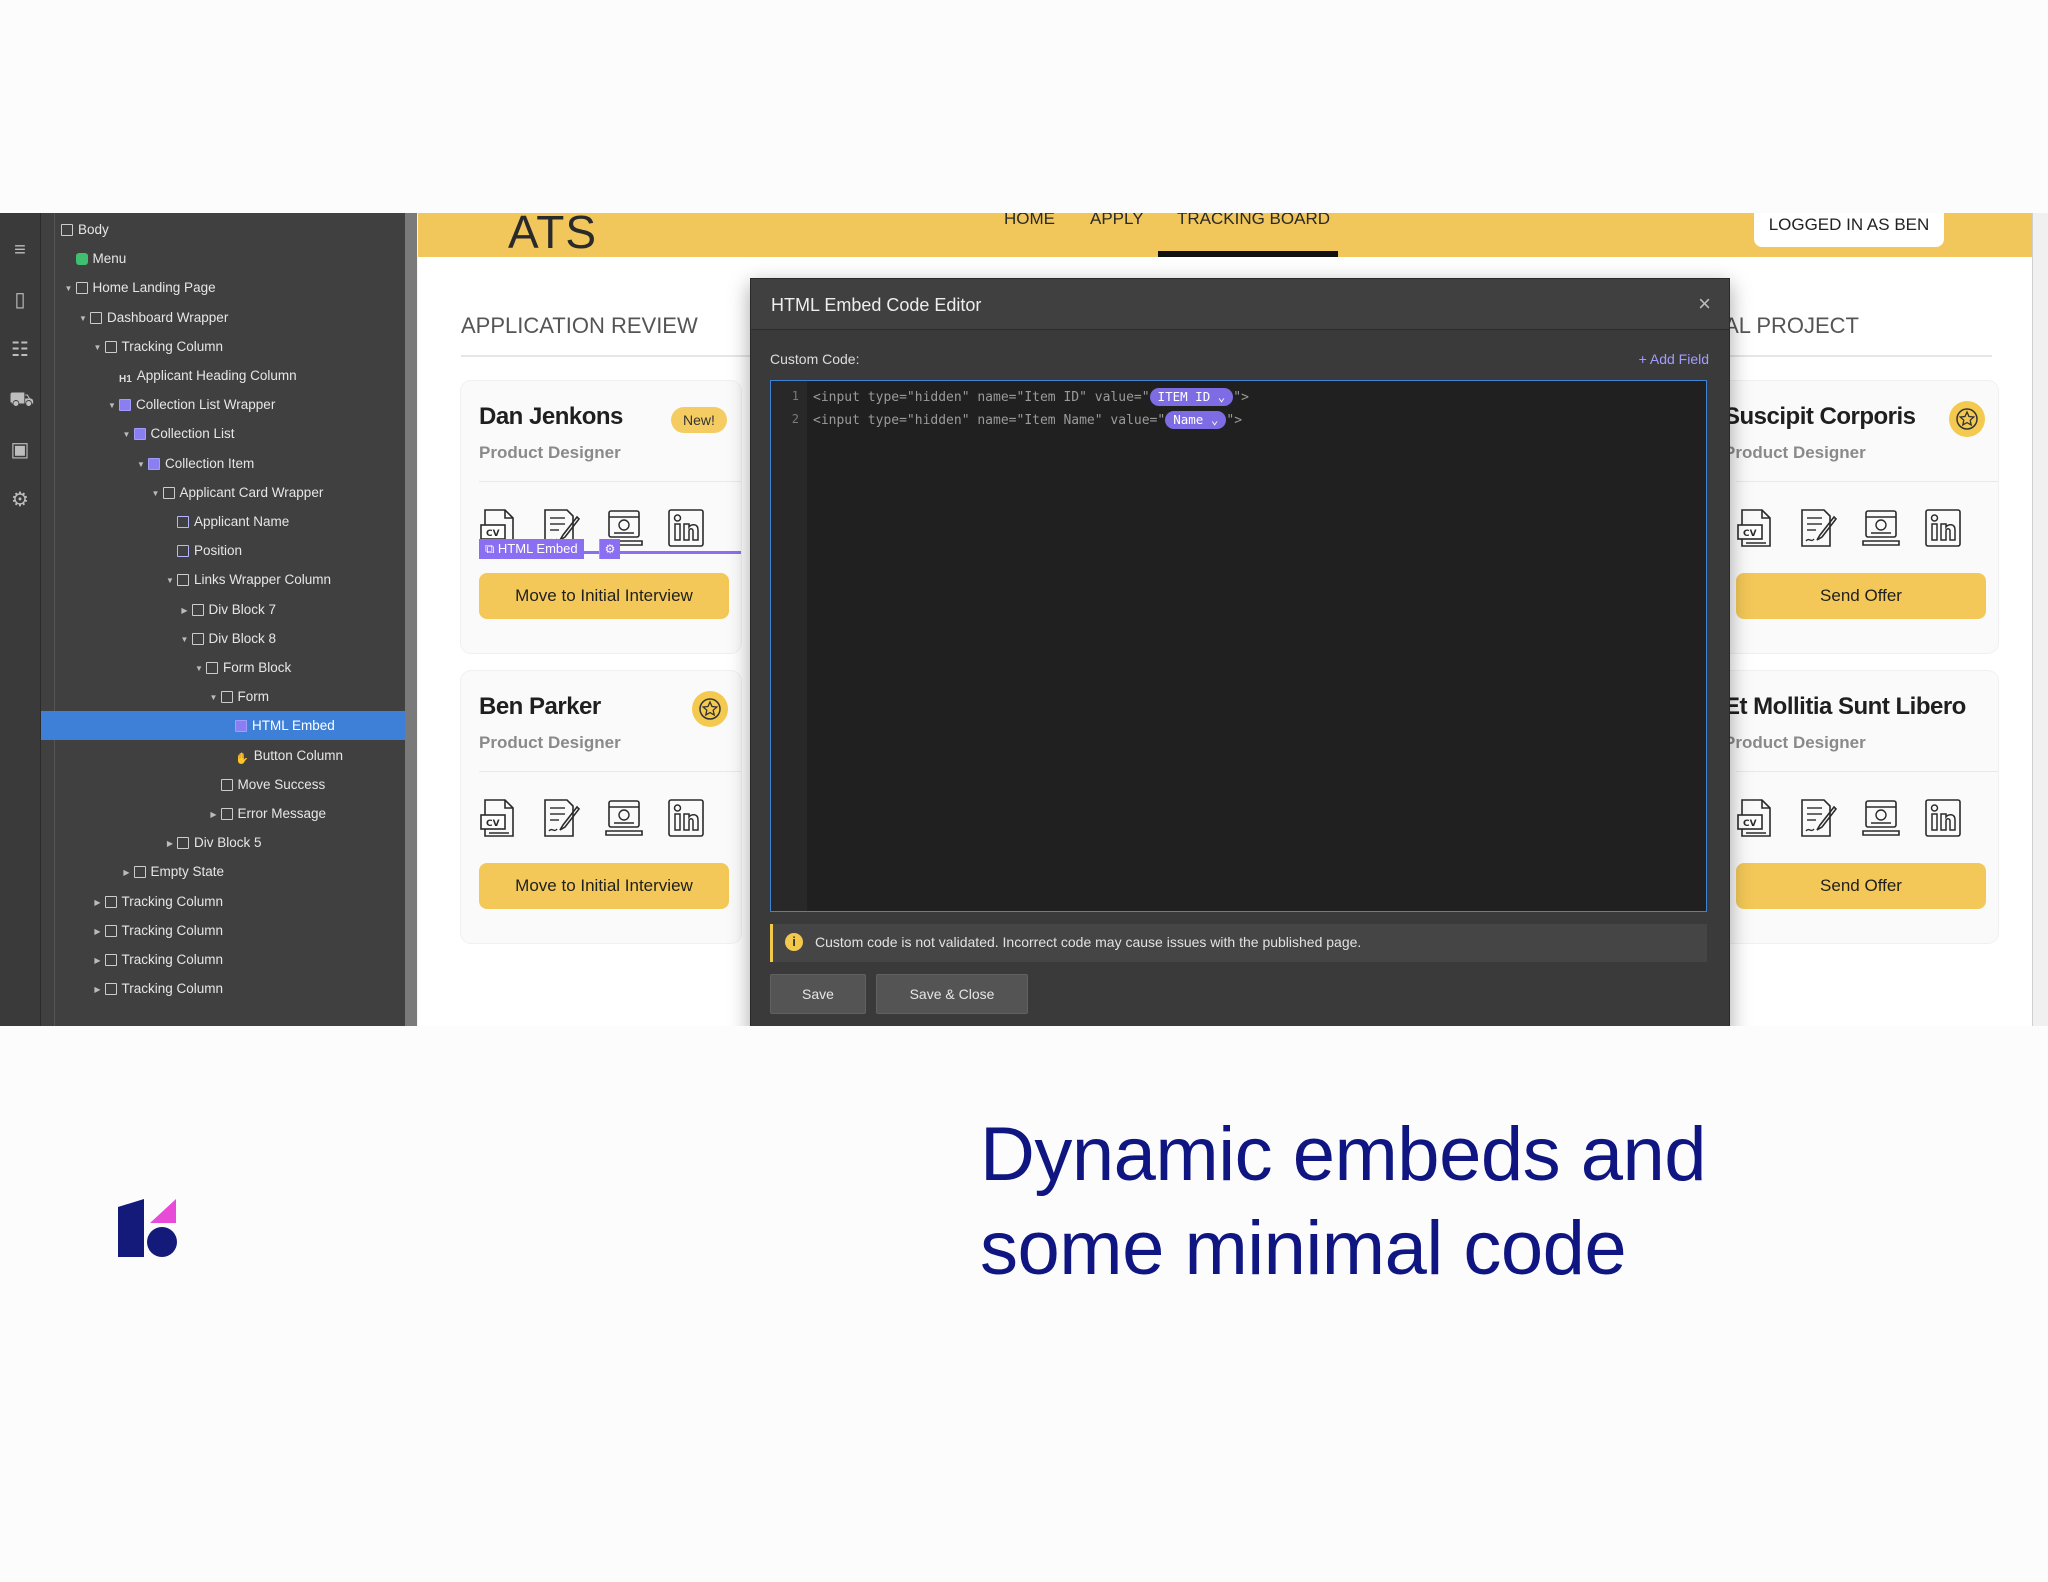  I want to click on site-logo: ATS, so click(552, 236).